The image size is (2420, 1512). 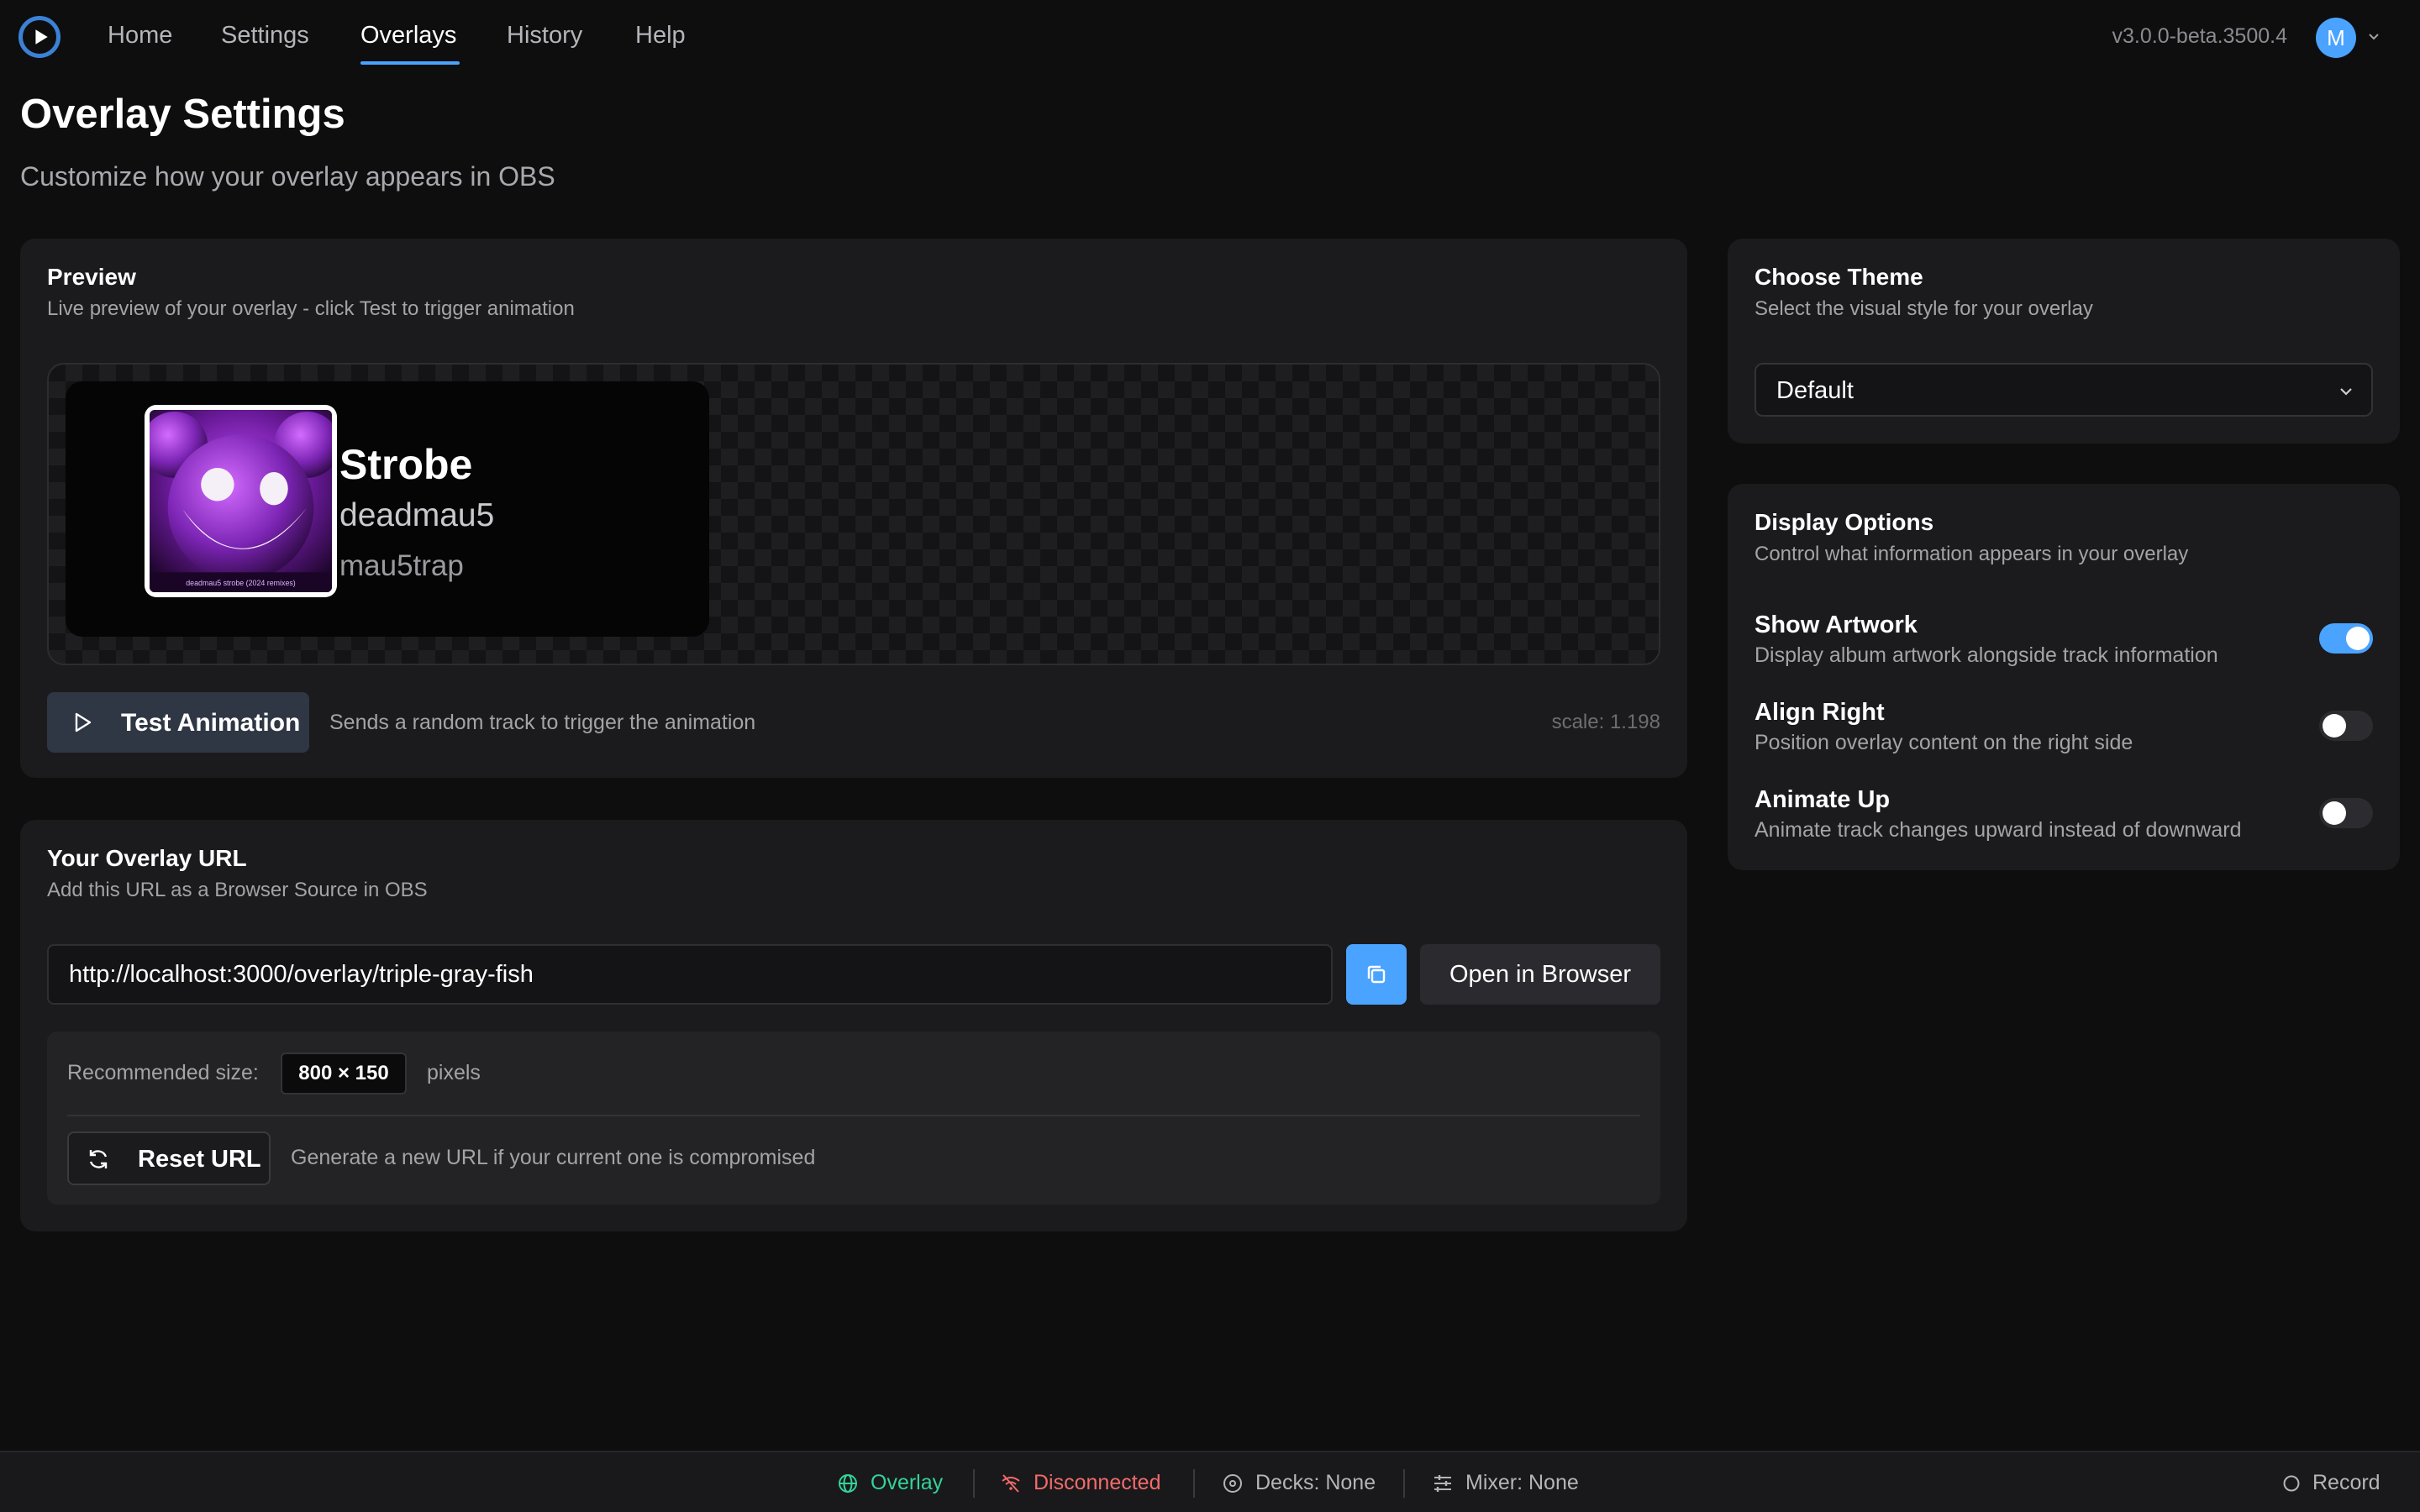 I want to click on record-label: Record, so click(x=2346, y=1482).